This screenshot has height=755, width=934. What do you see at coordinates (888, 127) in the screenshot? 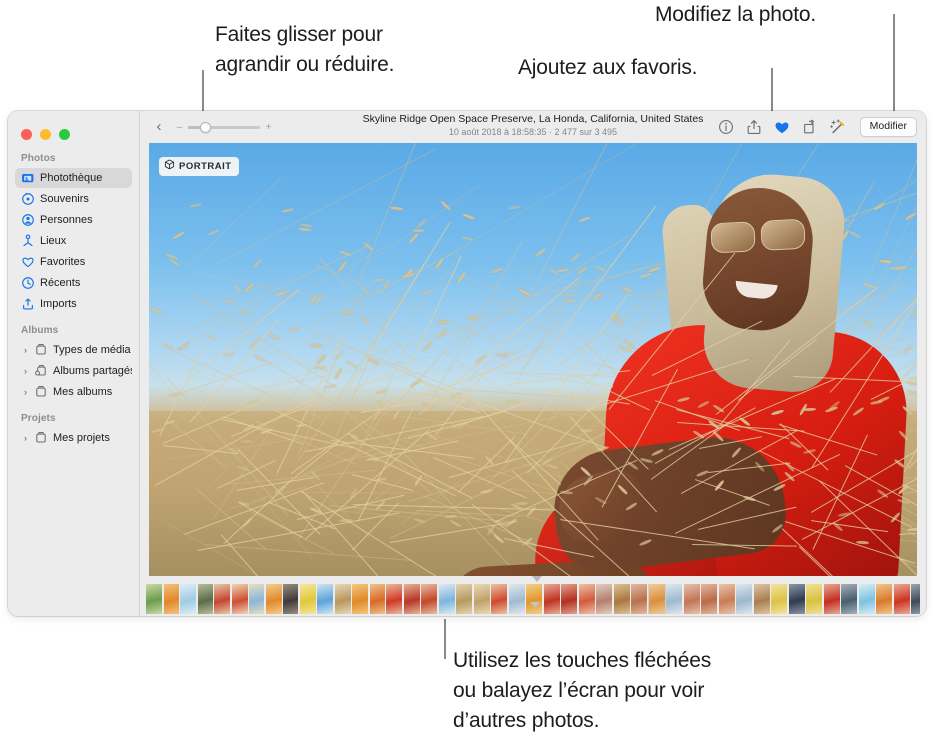
I see `edit-button: Modifier` at bounding box center [888, 127].